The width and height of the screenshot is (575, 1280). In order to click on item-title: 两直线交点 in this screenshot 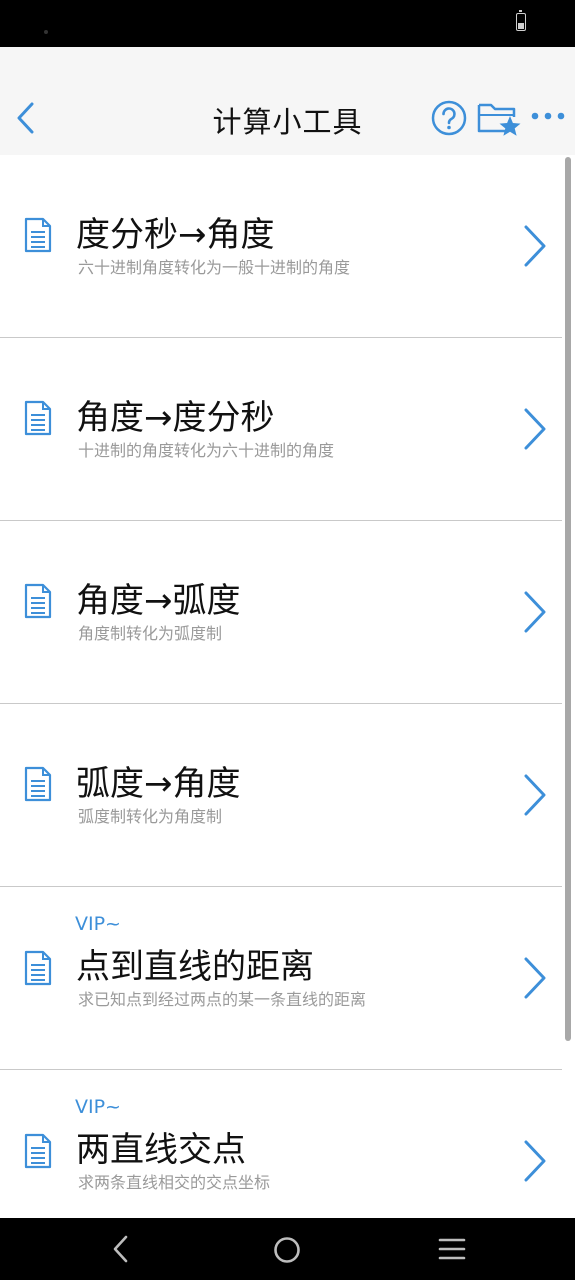, I will do `click(161, 1150)`.